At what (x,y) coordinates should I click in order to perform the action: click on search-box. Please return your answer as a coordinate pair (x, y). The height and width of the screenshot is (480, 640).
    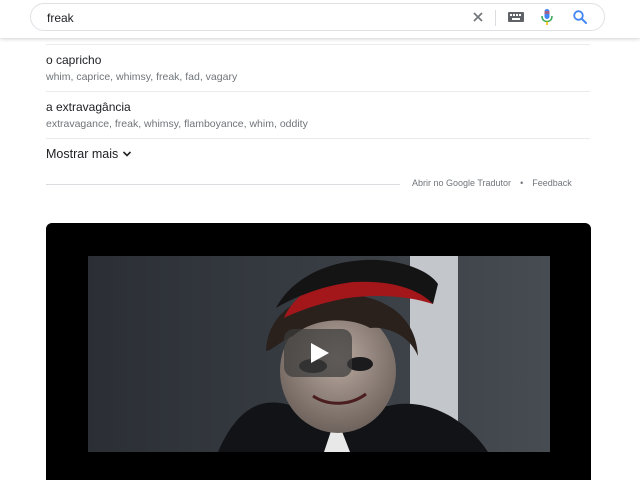
    Looking at the image, I should click on (317, 17).